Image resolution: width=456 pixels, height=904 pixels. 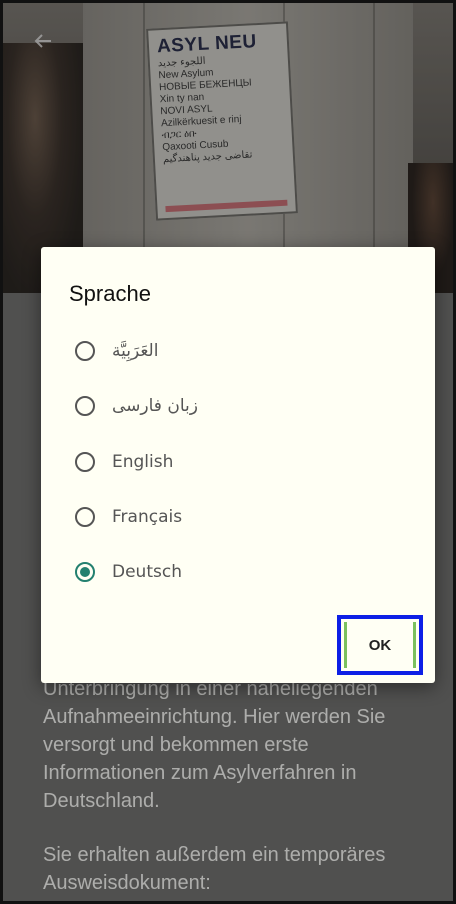 What do you see at coordinates (110, 293) in the screenshot?
I see `dialog-title: Sprache` at bounding box center [110, 293].